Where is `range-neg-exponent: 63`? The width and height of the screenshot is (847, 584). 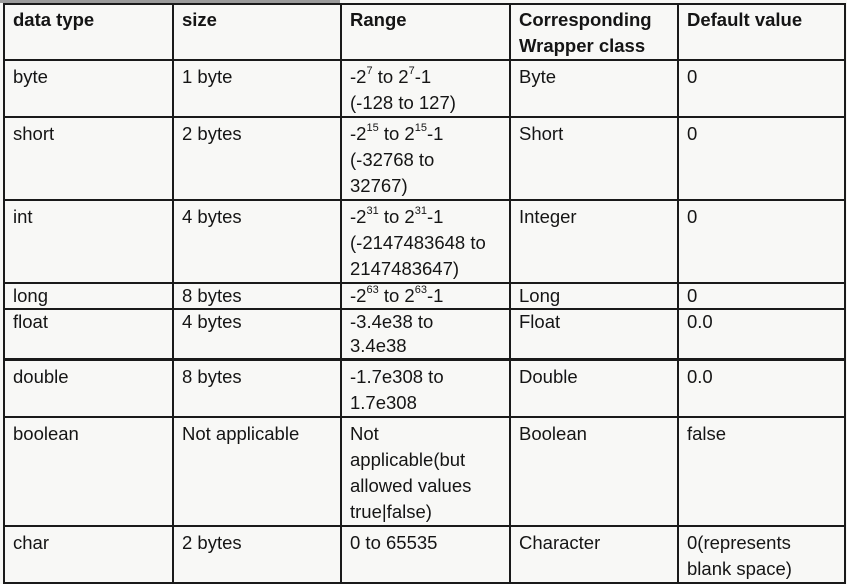 range-neg-exponent: 63 is located at coordinates (372, 289).